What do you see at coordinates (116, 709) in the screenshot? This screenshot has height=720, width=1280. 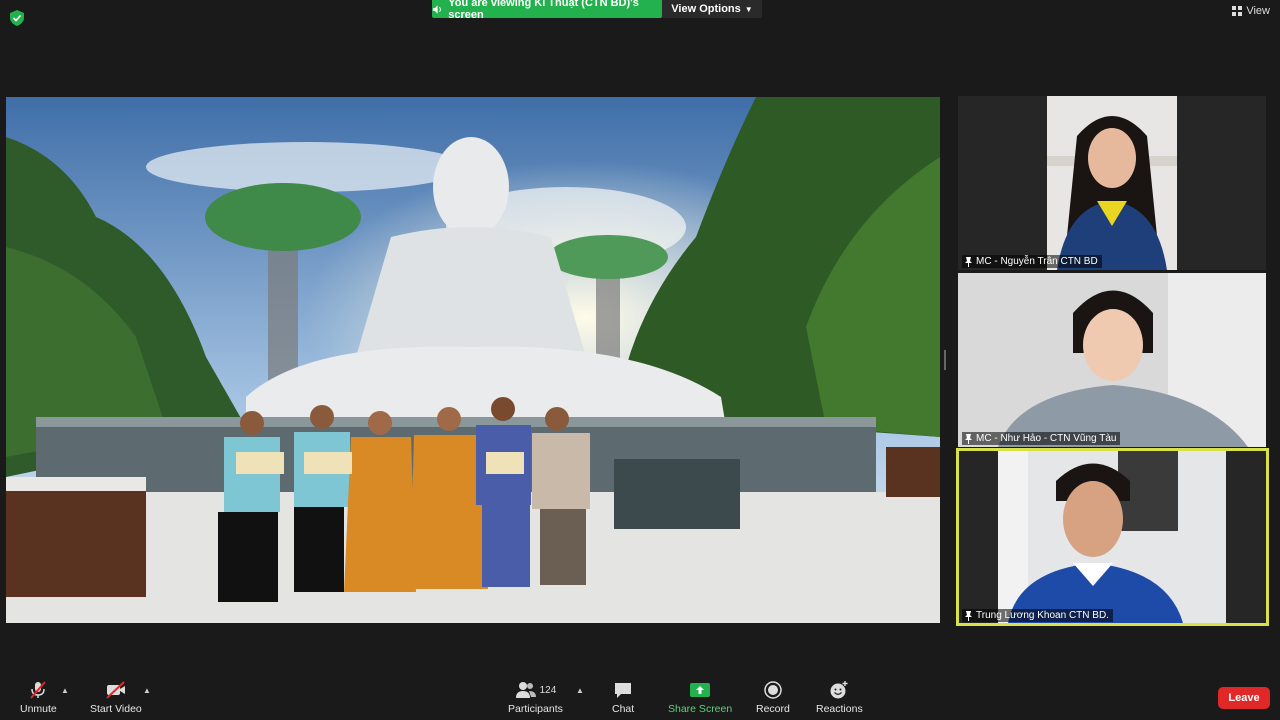 I see `start-video-label: Start Video` at bounding box center [116, 709].